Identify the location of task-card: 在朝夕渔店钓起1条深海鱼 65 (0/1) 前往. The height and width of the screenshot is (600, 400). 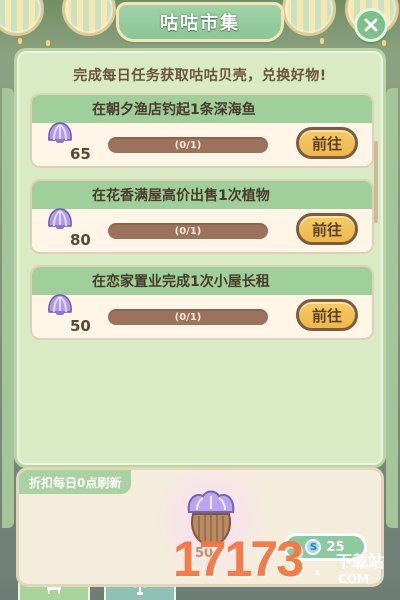
(202, 130).